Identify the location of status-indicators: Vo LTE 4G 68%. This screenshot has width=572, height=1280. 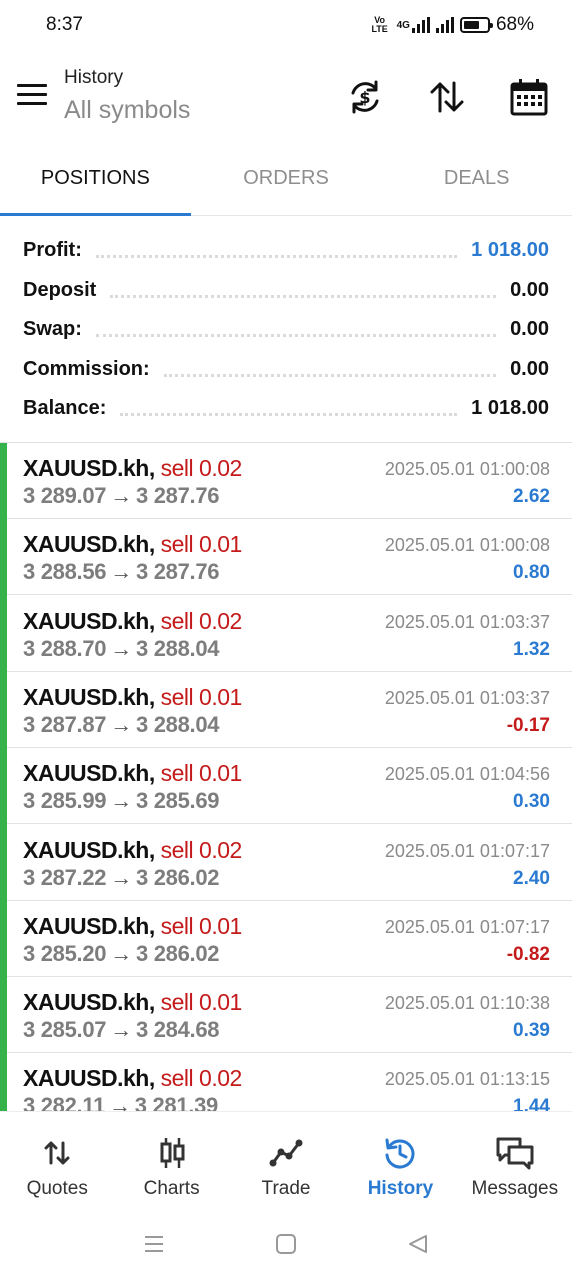
(451, 25).